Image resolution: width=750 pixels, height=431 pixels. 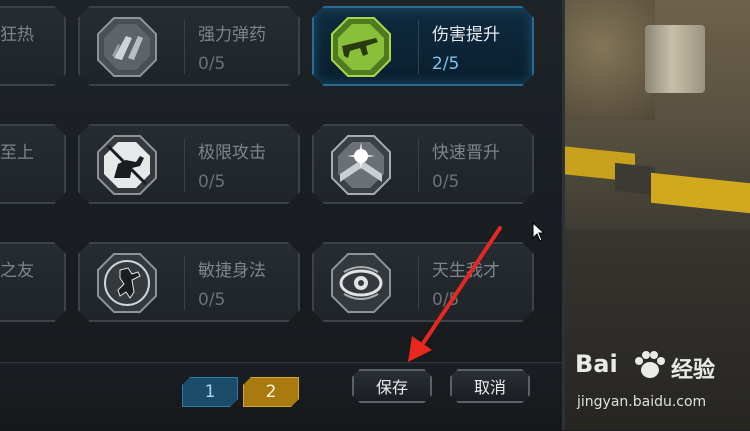 What do you see at coordinates (127, 165) in the screenshot?
I see `crouch-attack-icon` at bounding box center [127, 165].